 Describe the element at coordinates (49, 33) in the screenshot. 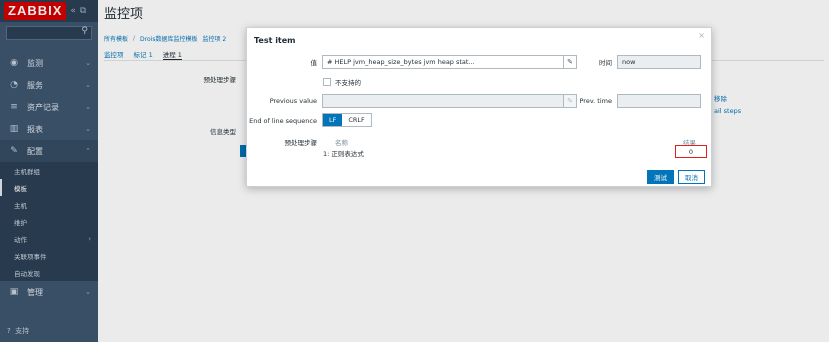

I see `sidebar-search-input: ⚲` at that location.